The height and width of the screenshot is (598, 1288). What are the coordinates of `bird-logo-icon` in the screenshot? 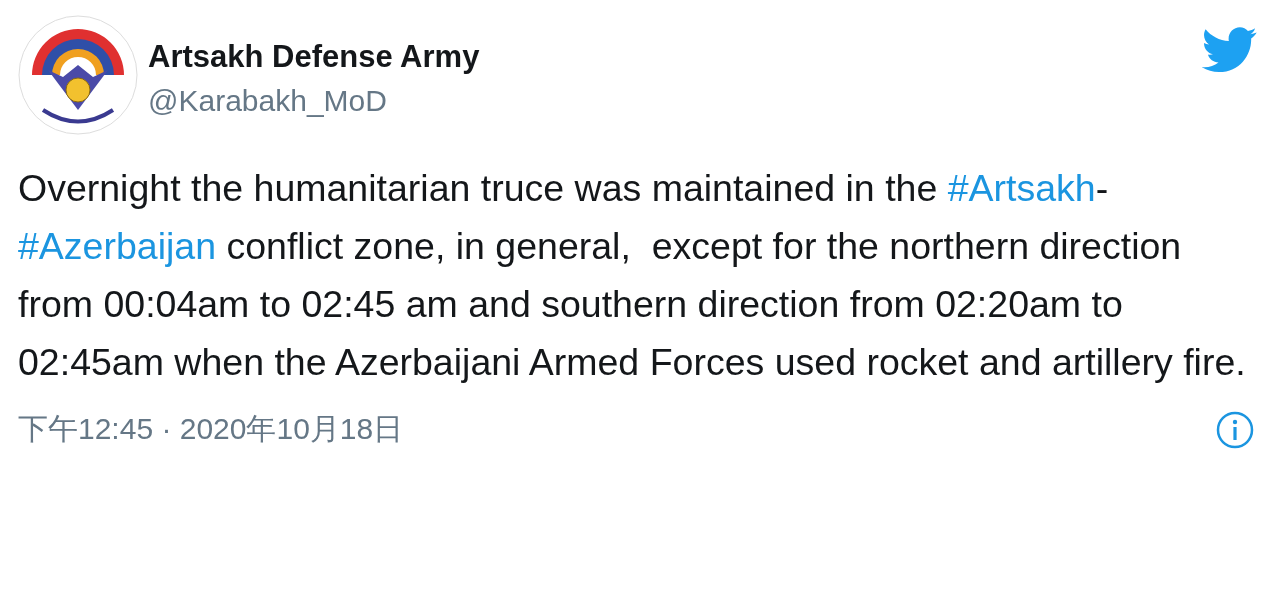 It's located at (1230, 50).